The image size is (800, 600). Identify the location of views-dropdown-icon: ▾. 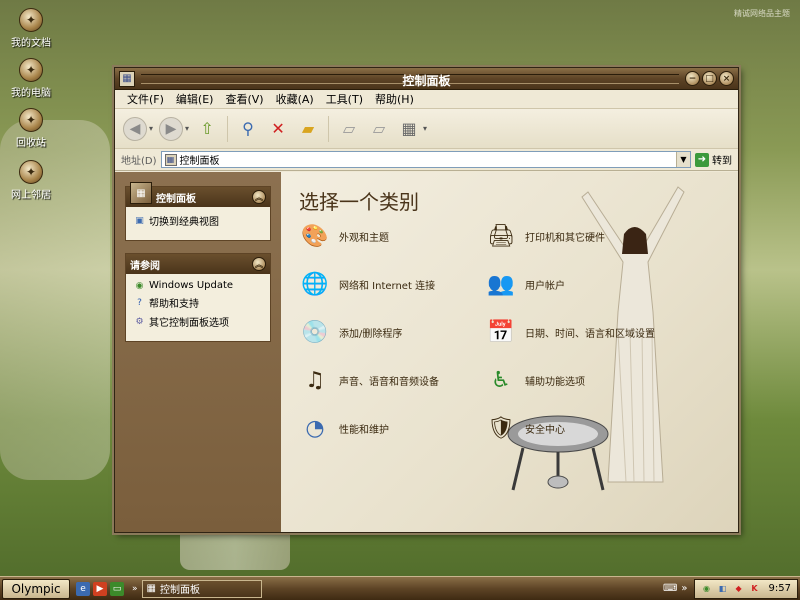
(425, 128).